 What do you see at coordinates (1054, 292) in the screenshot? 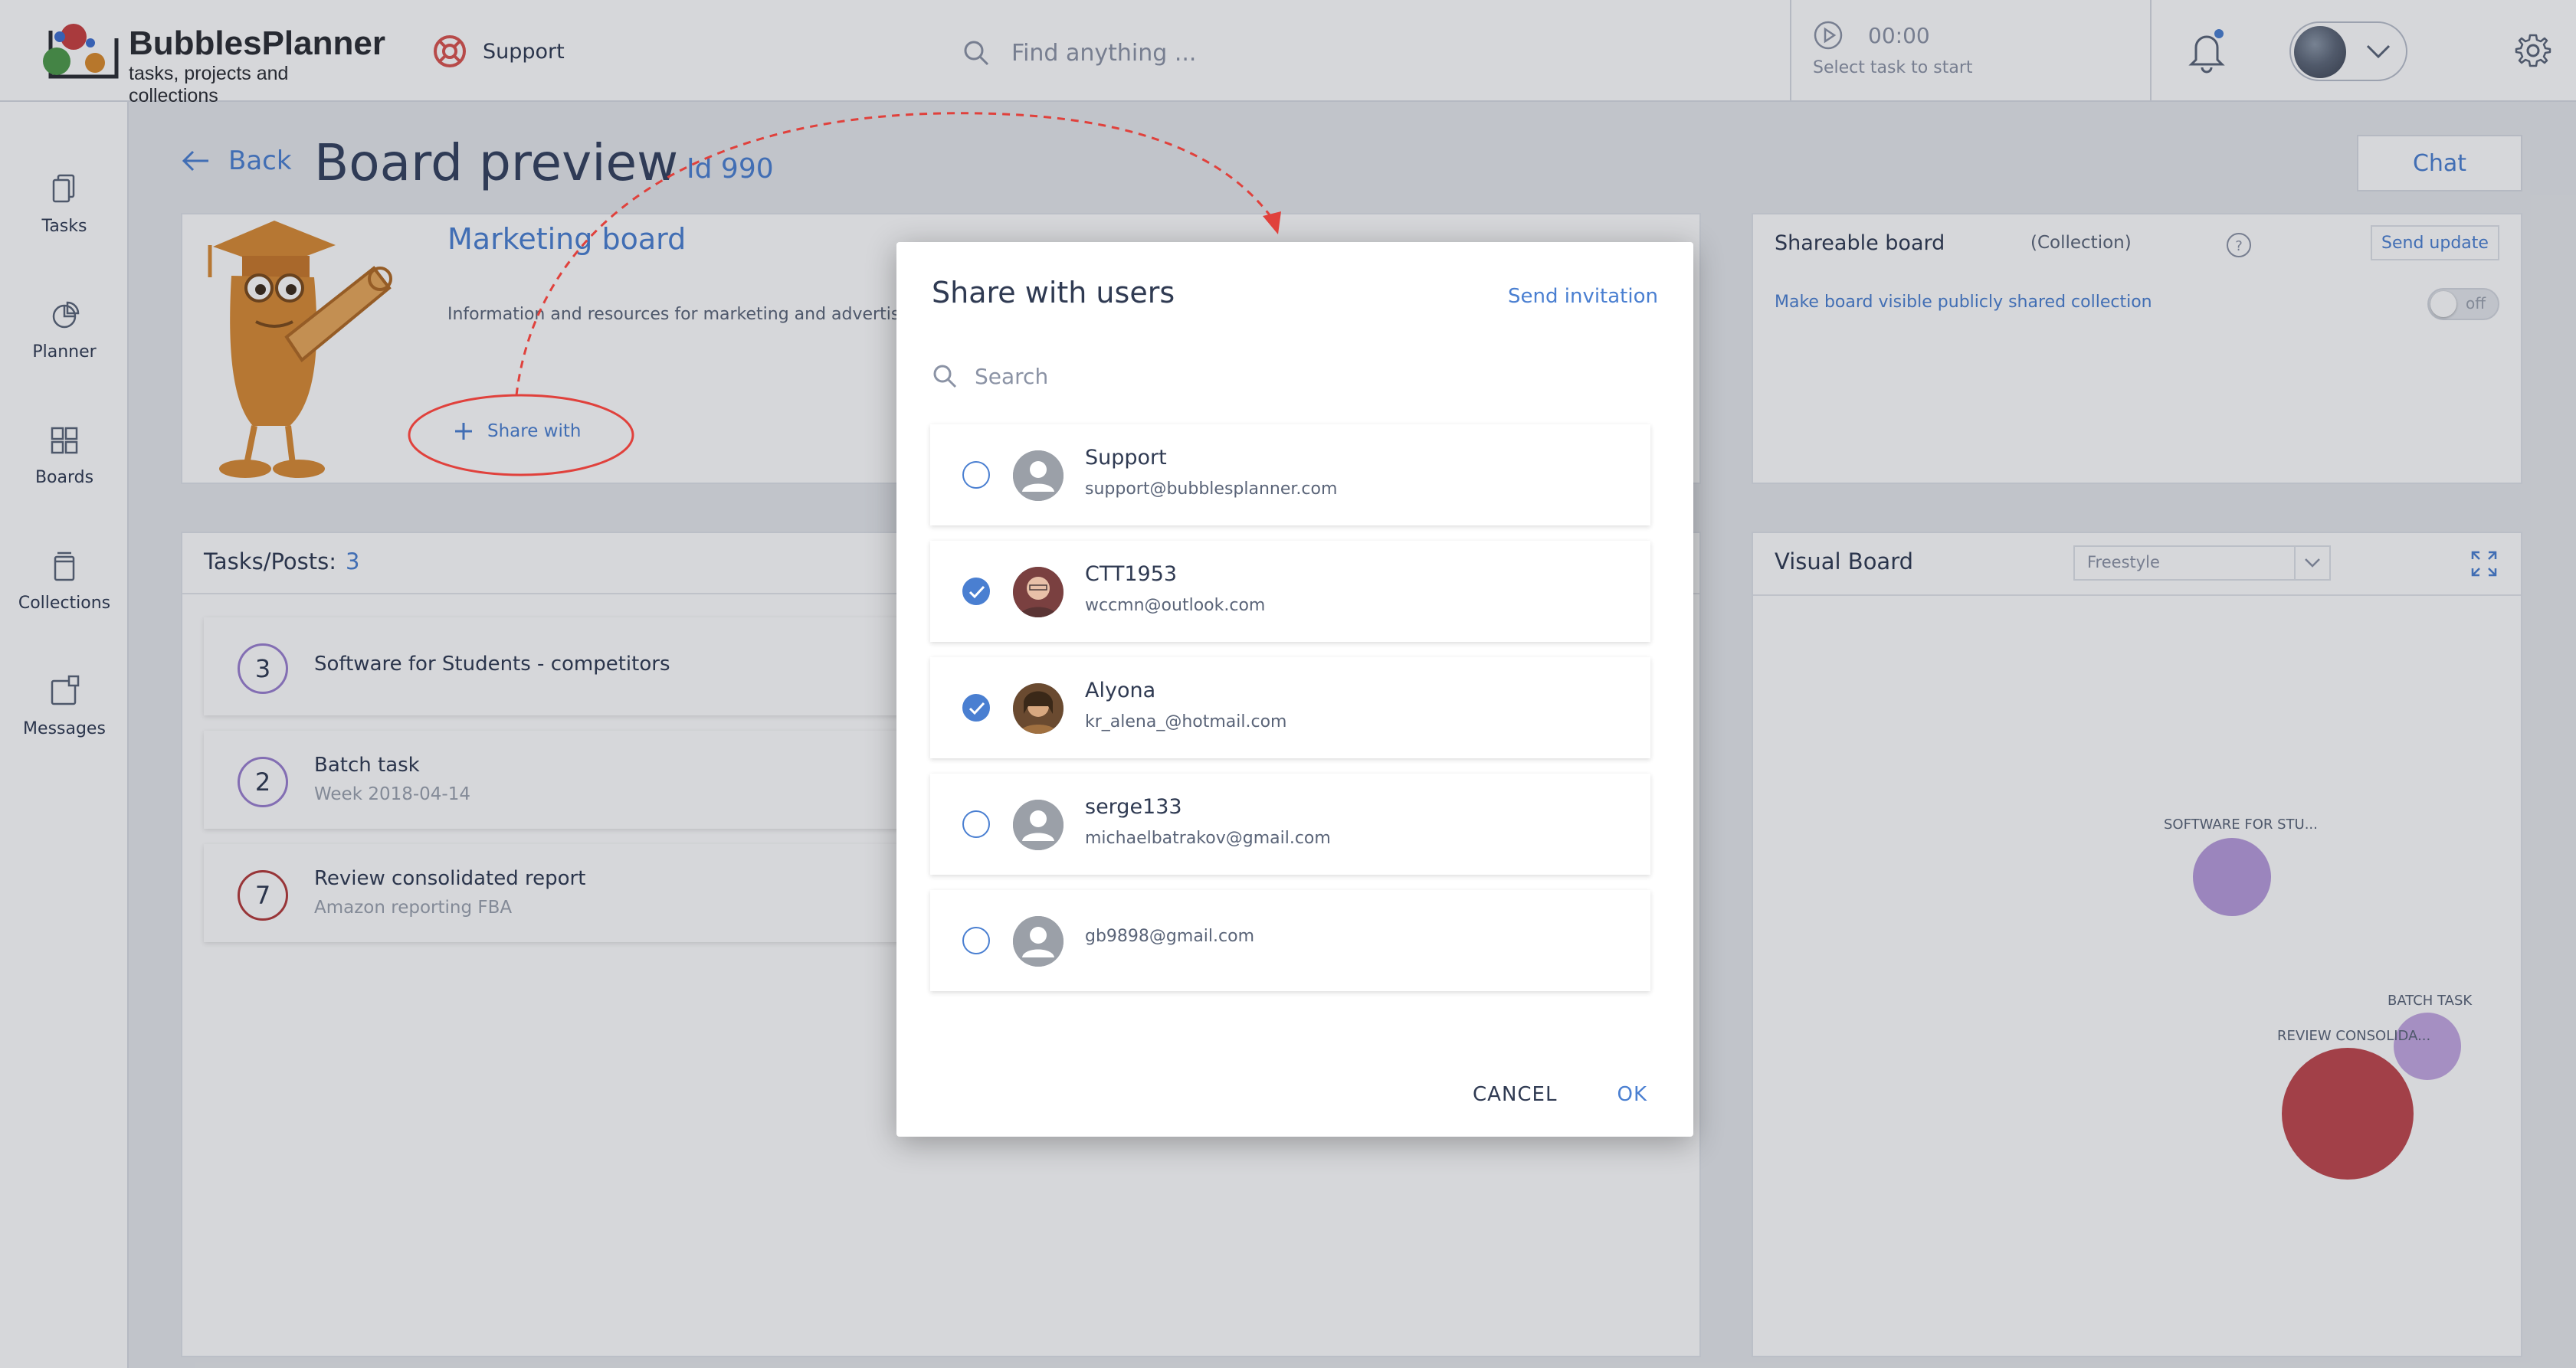
I see `dialog-title: Share with users` at bounding box center [1054, 292].